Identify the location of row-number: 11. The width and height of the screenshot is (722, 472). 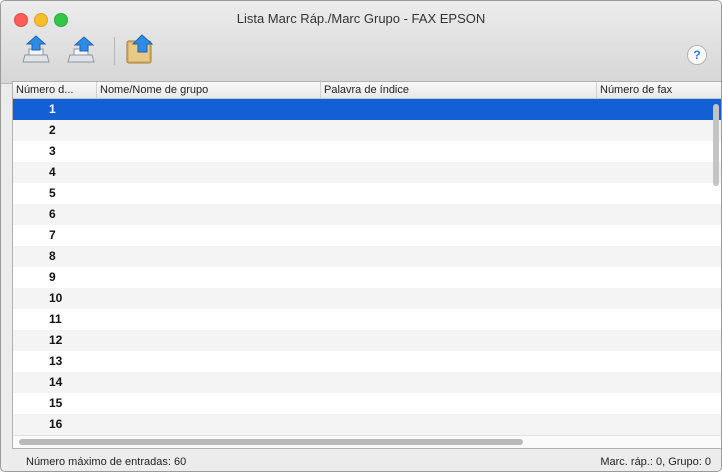
(55, 319).